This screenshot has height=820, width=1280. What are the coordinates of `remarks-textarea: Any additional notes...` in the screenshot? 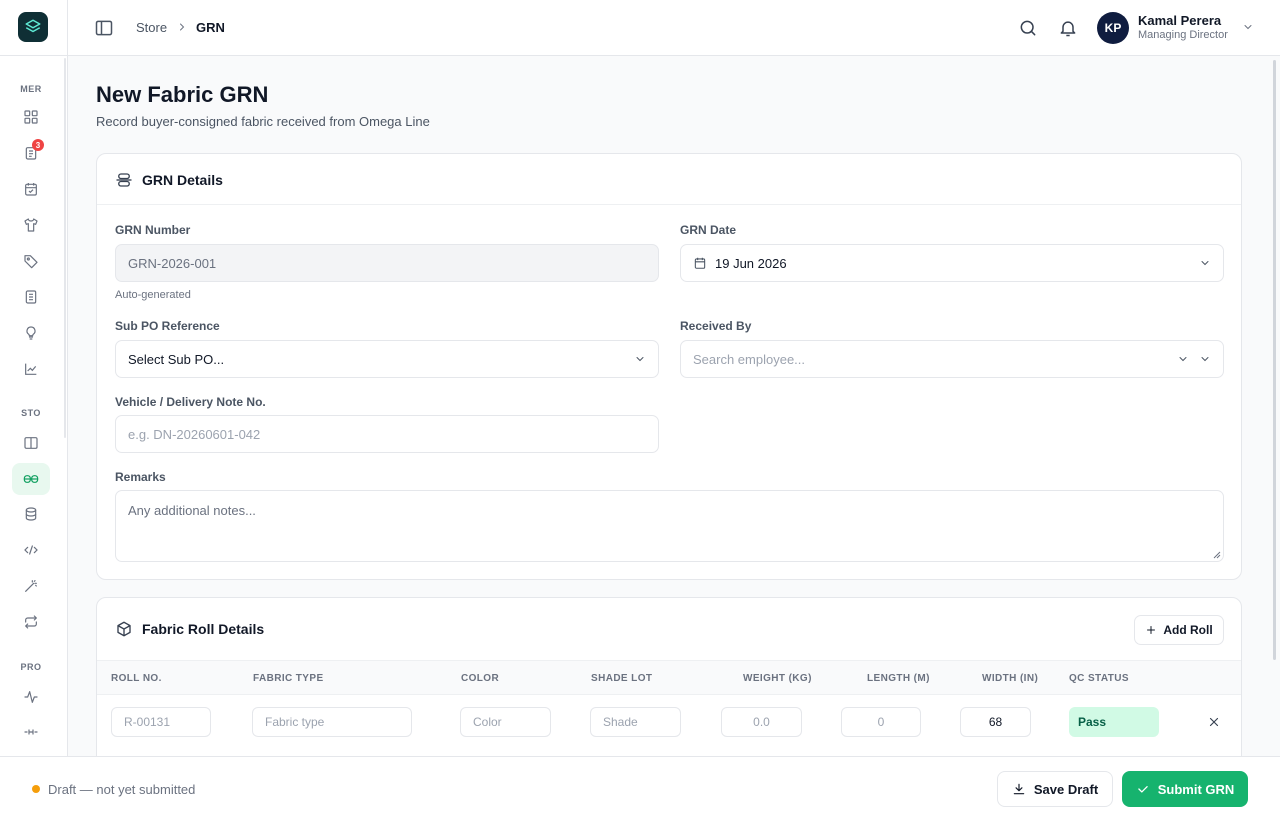 It's located at (669, 526).